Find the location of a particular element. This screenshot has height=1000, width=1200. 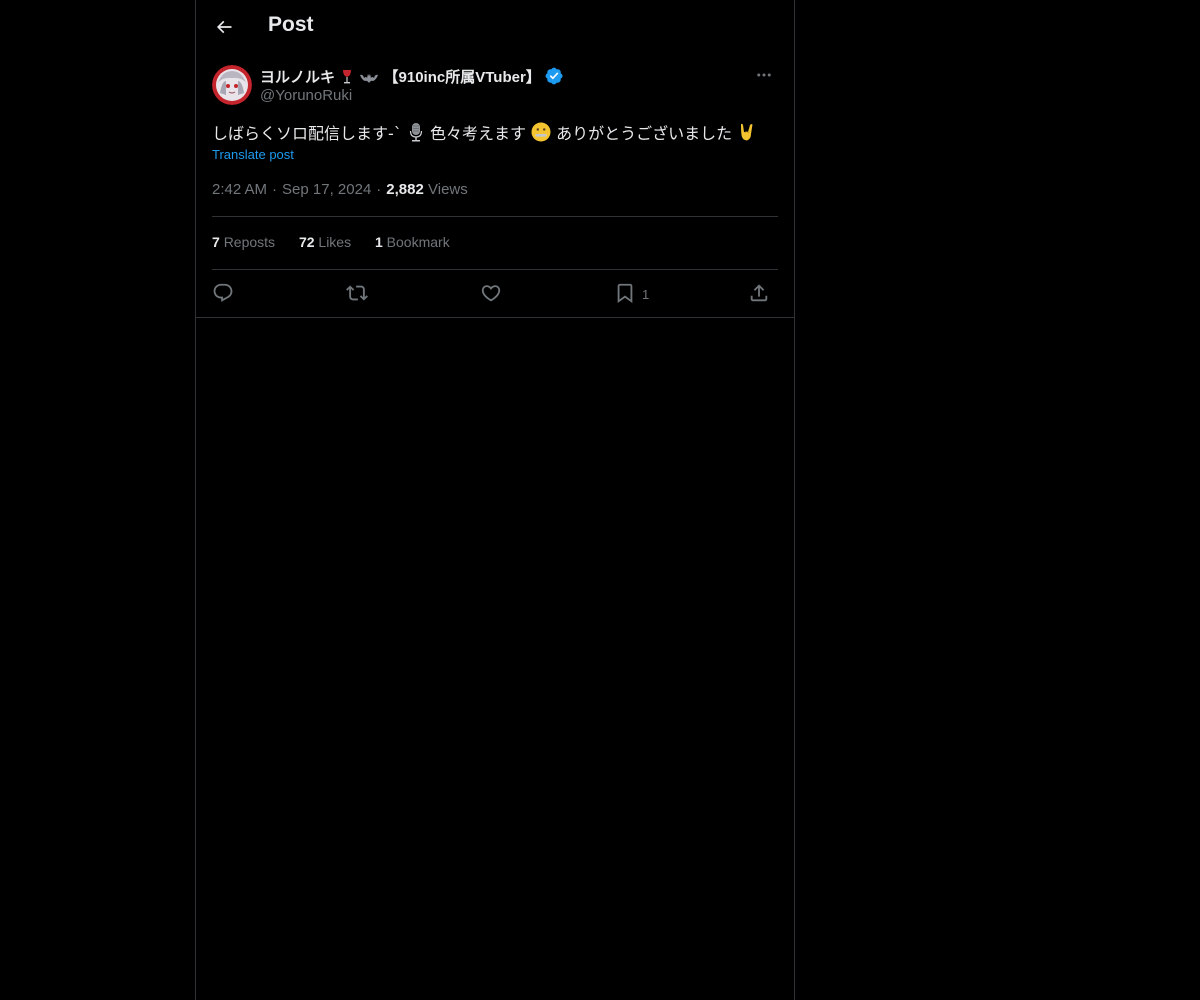

post-actions: 1 is located at coordinates (495, 293).